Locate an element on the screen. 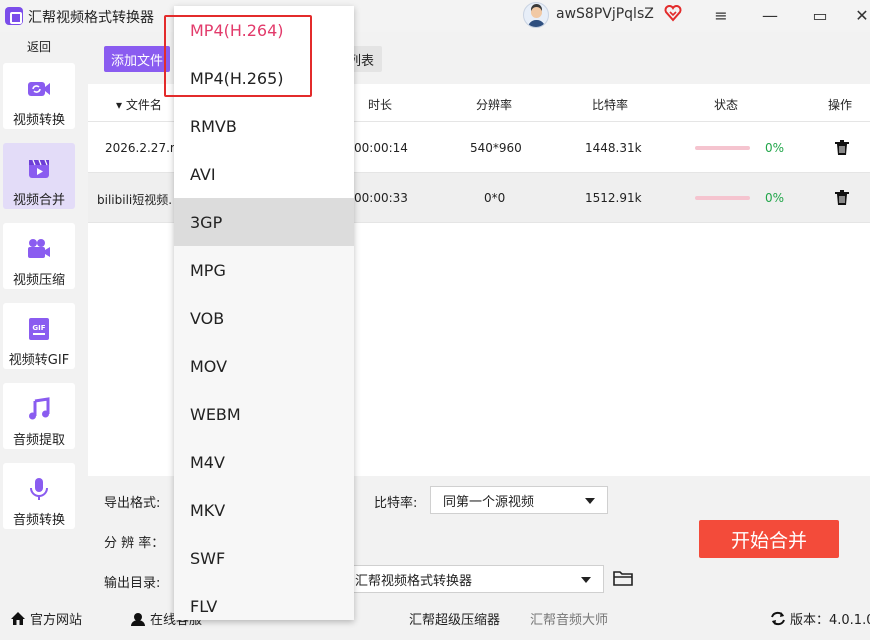 Image resolution: width=870 pixels, height=640 pixels. resolution-label: 分 辨 率： is located at coordinates (134, 543).